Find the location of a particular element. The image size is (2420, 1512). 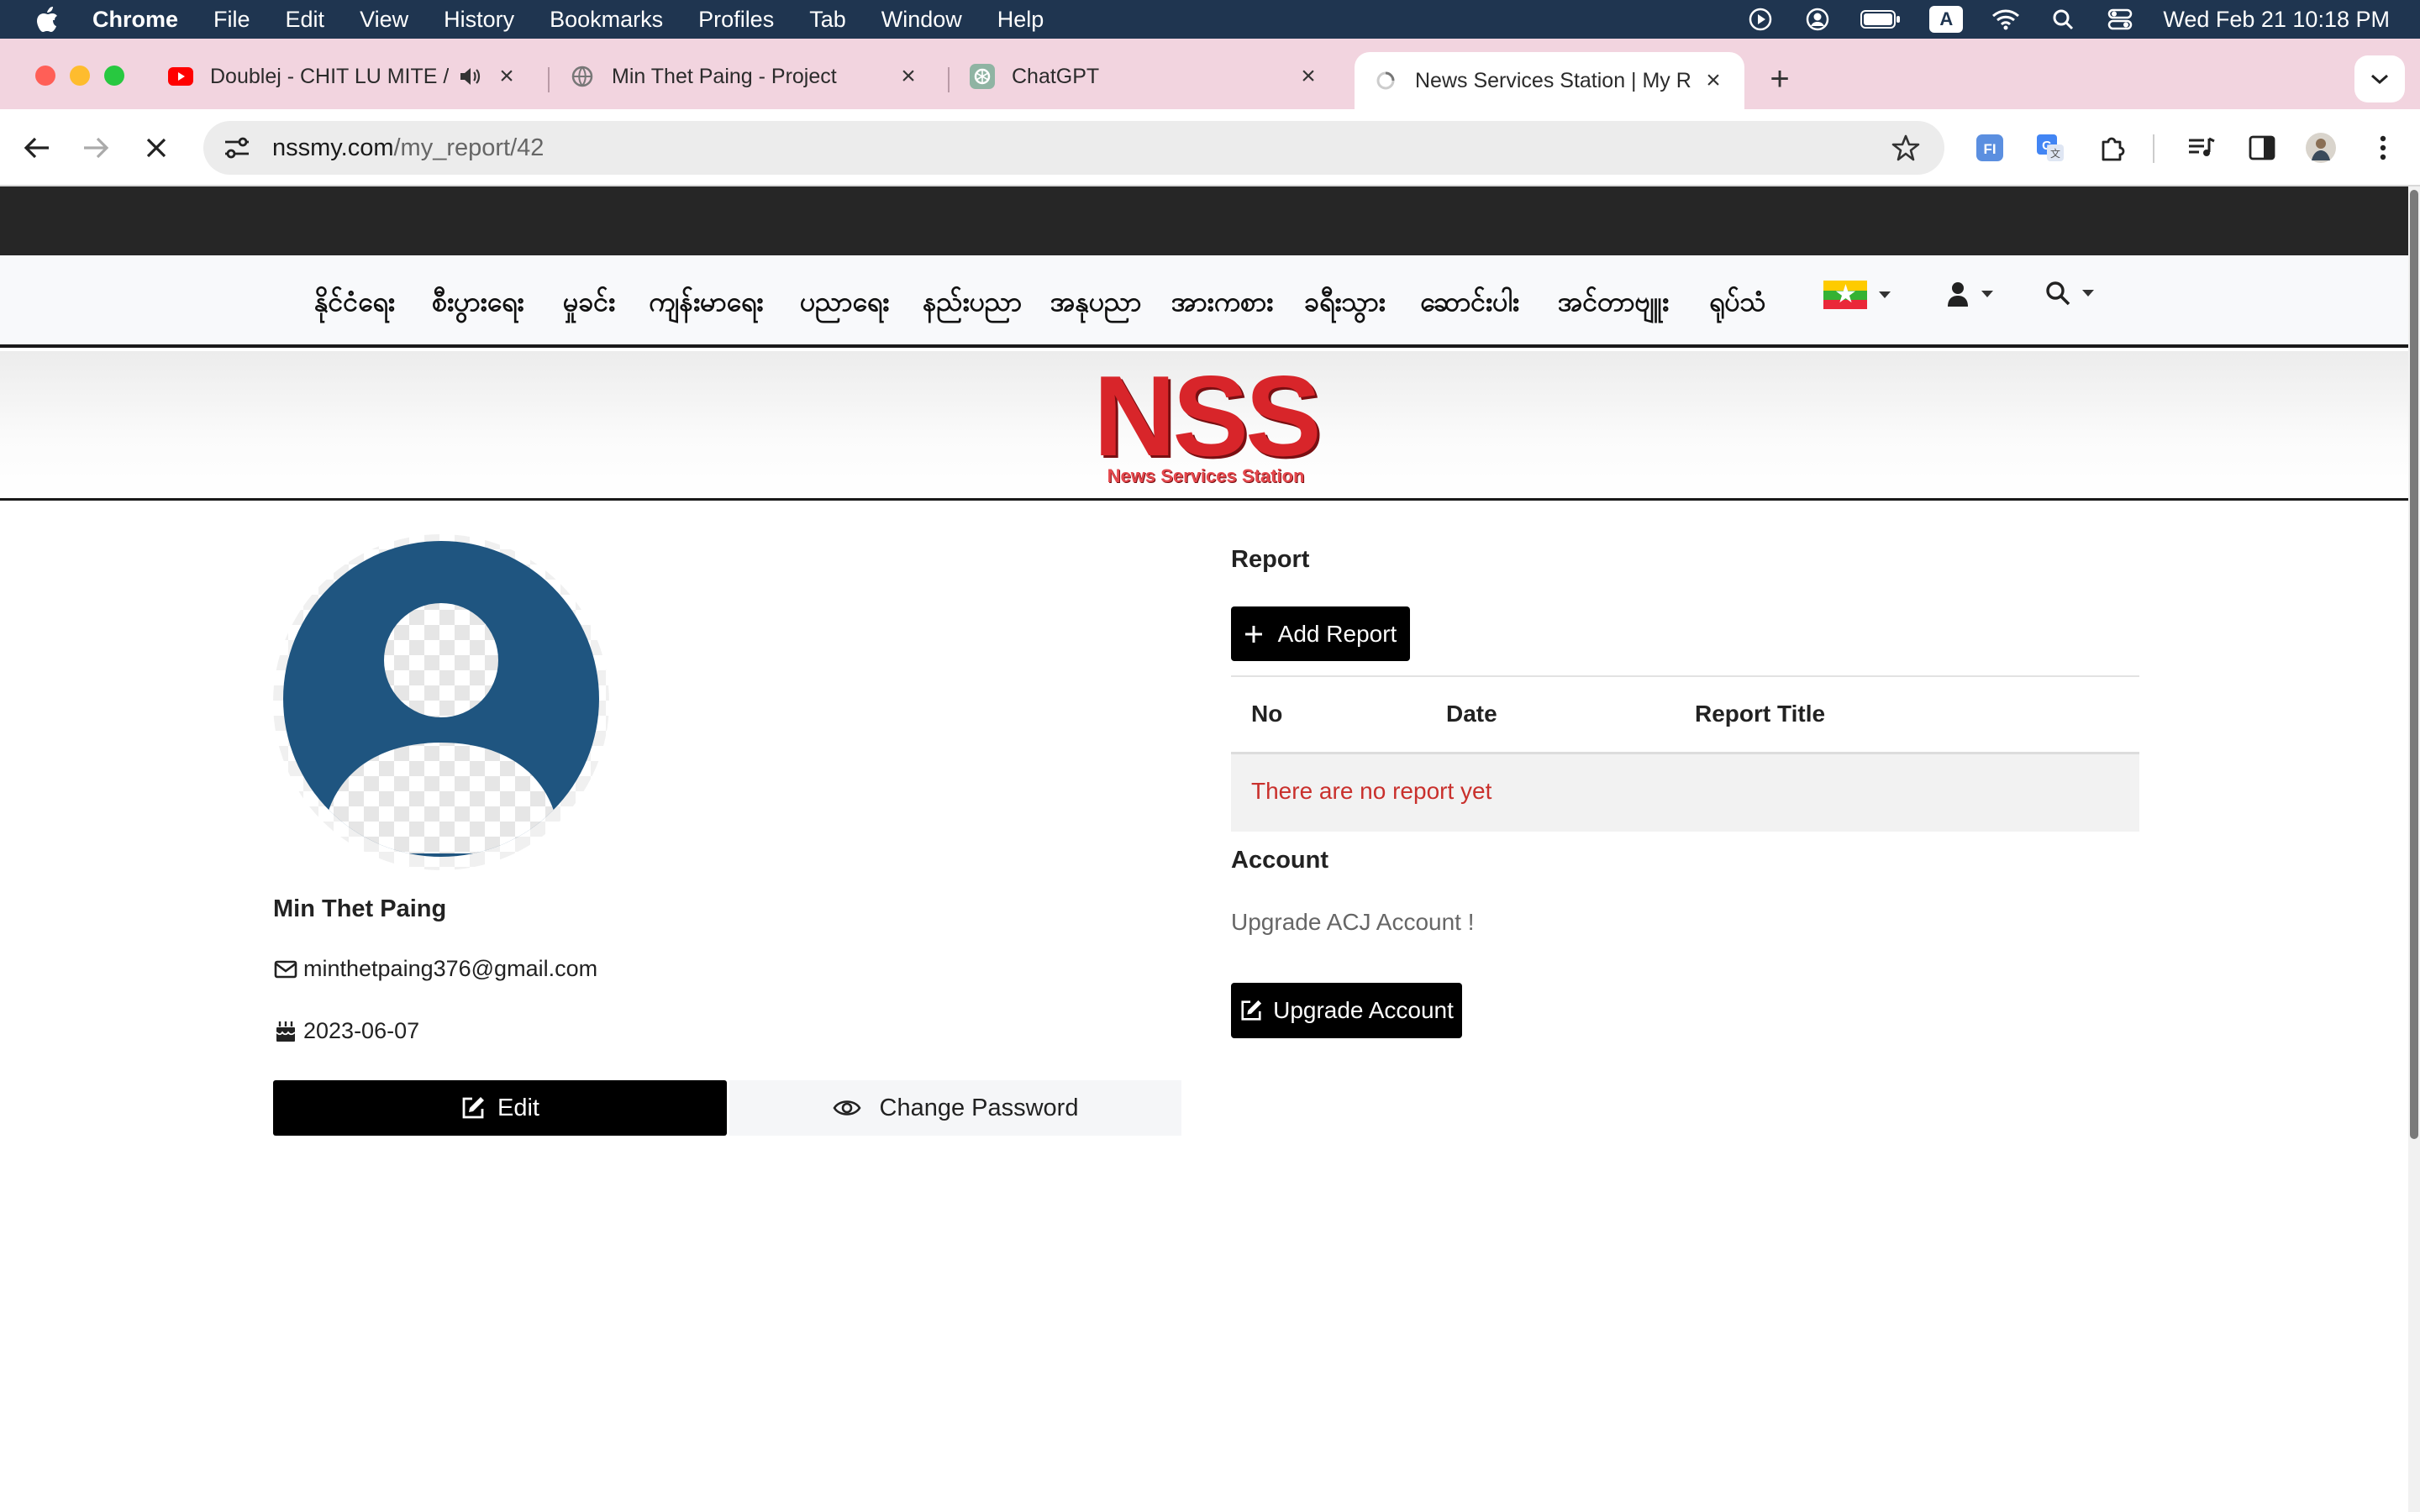

extension-fi-icon: FI is located at coordinates (1989, 147).